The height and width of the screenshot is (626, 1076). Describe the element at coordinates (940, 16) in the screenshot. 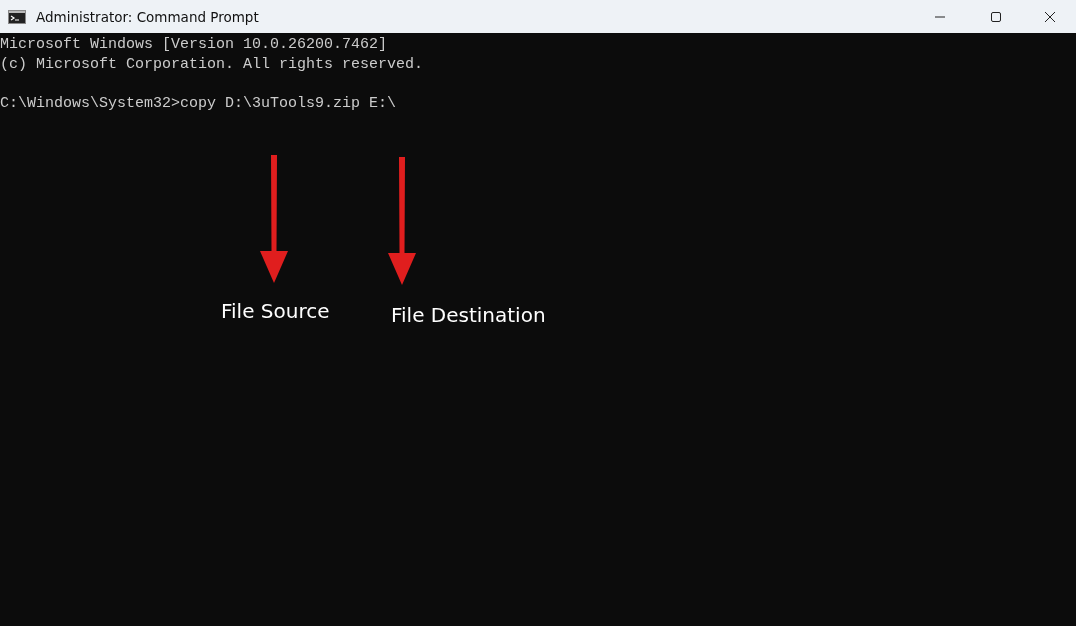

I see `minimize-icon` at that location.